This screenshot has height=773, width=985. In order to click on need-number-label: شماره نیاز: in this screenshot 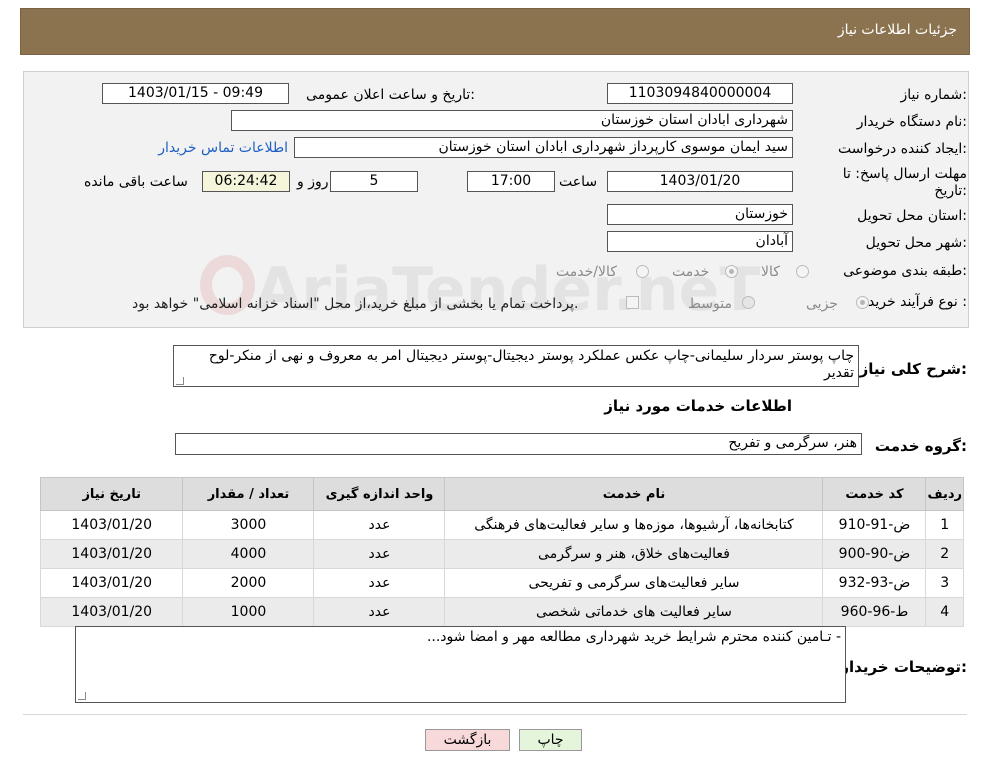, I will do `click(933, 95)`.